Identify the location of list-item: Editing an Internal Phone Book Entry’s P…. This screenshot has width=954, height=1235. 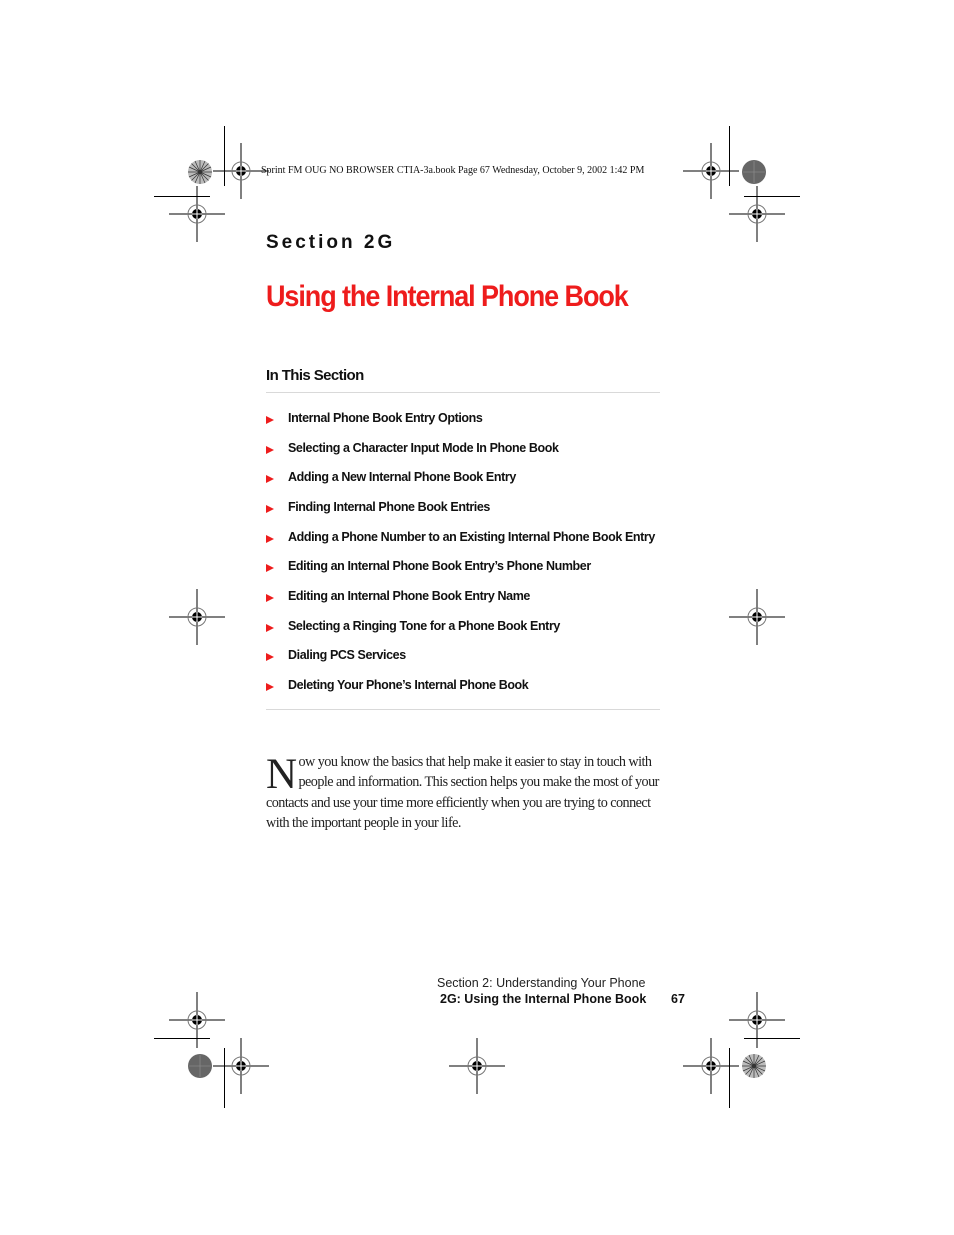
(466, 566).